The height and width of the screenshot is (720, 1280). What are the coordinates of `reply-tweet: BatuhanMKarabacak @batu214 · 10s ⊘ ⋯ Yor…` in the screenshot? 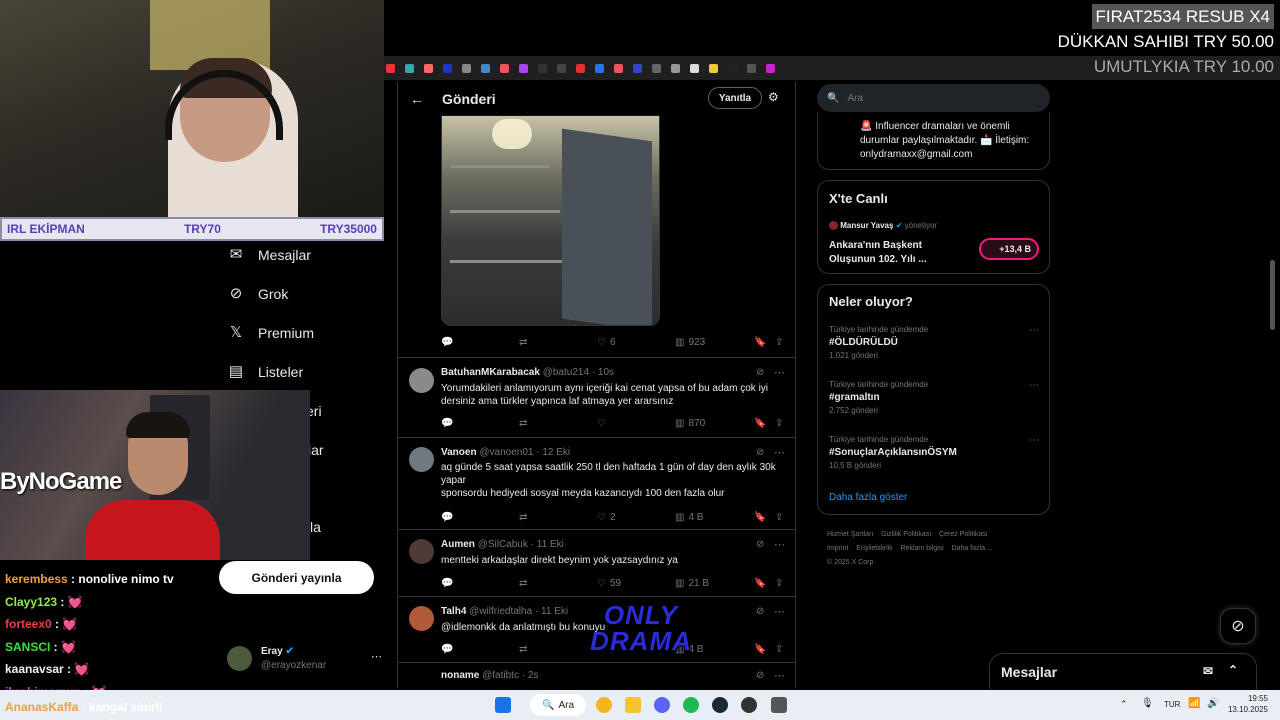 It's located at (596, 397).